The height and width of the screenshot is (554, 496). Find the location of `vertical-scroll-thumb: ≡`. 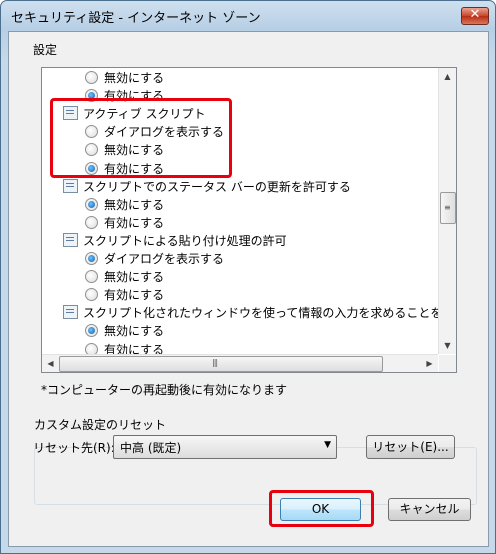

vertical-scroll-thumb: ≡ is located at coordinates (448, 208).